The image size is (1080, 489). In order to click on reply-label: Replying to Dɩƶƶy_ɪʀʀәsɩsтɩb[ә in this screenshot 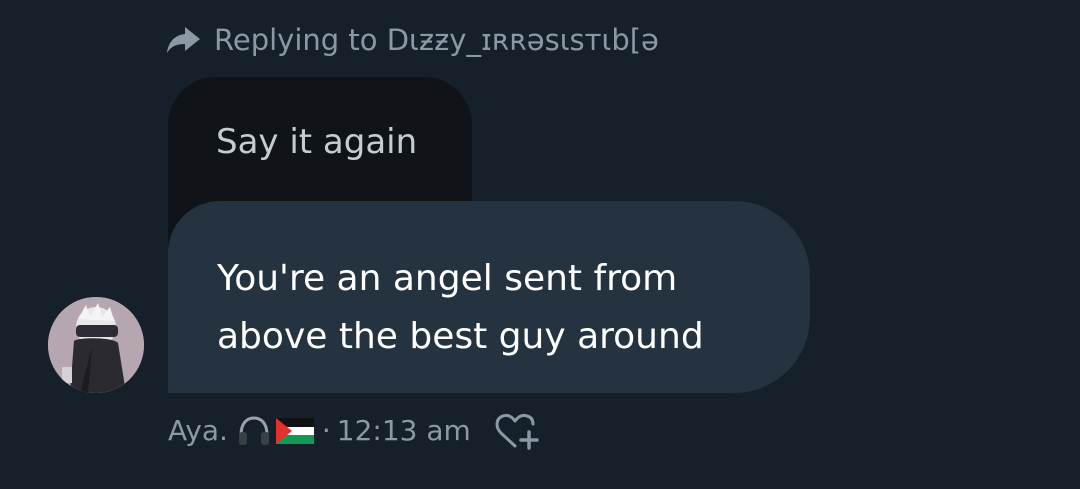, I will do `click(436, 40)`.